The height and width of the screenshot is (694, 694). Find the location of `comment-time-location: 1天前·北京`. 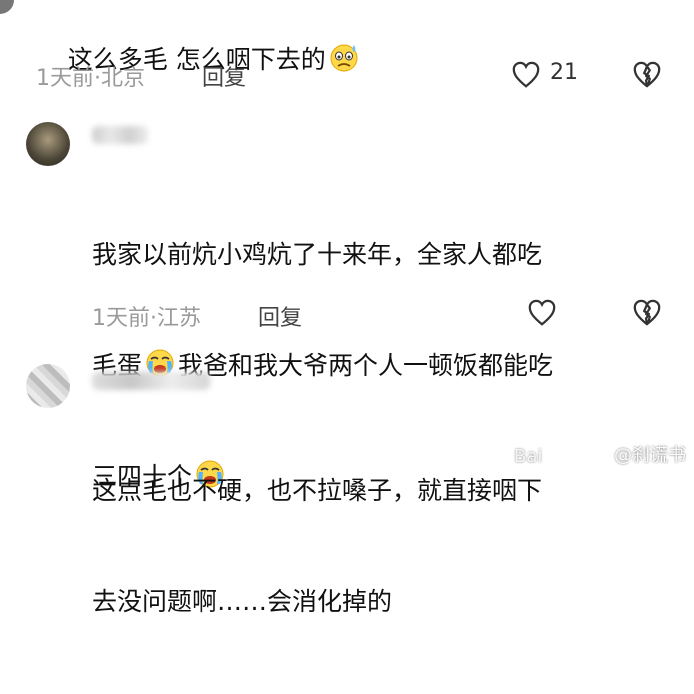

comment-time-location: 1天前·北京 is located at coordinates (90, 78).